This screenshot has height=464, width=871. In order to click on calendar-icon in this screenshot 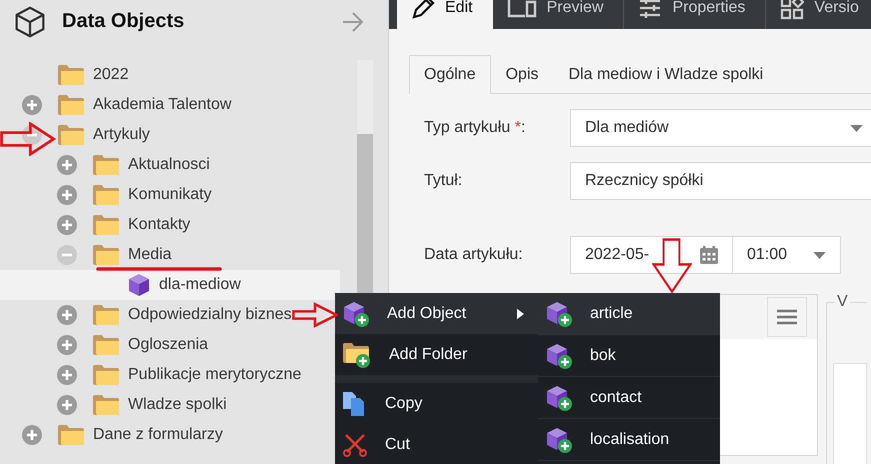, I will do `click(709, 255)`.